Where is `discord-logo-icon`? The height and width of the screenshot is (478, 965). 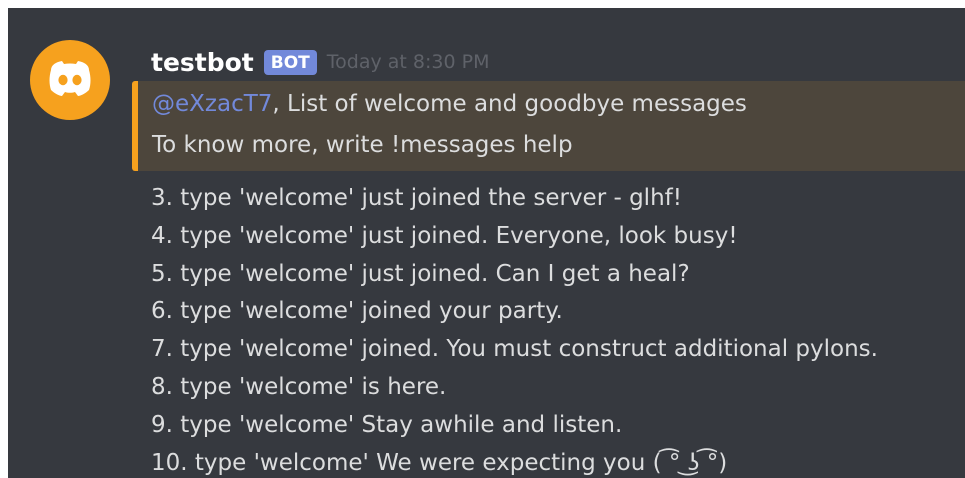
discord-logo-icon is located at coordinates (70, 78).